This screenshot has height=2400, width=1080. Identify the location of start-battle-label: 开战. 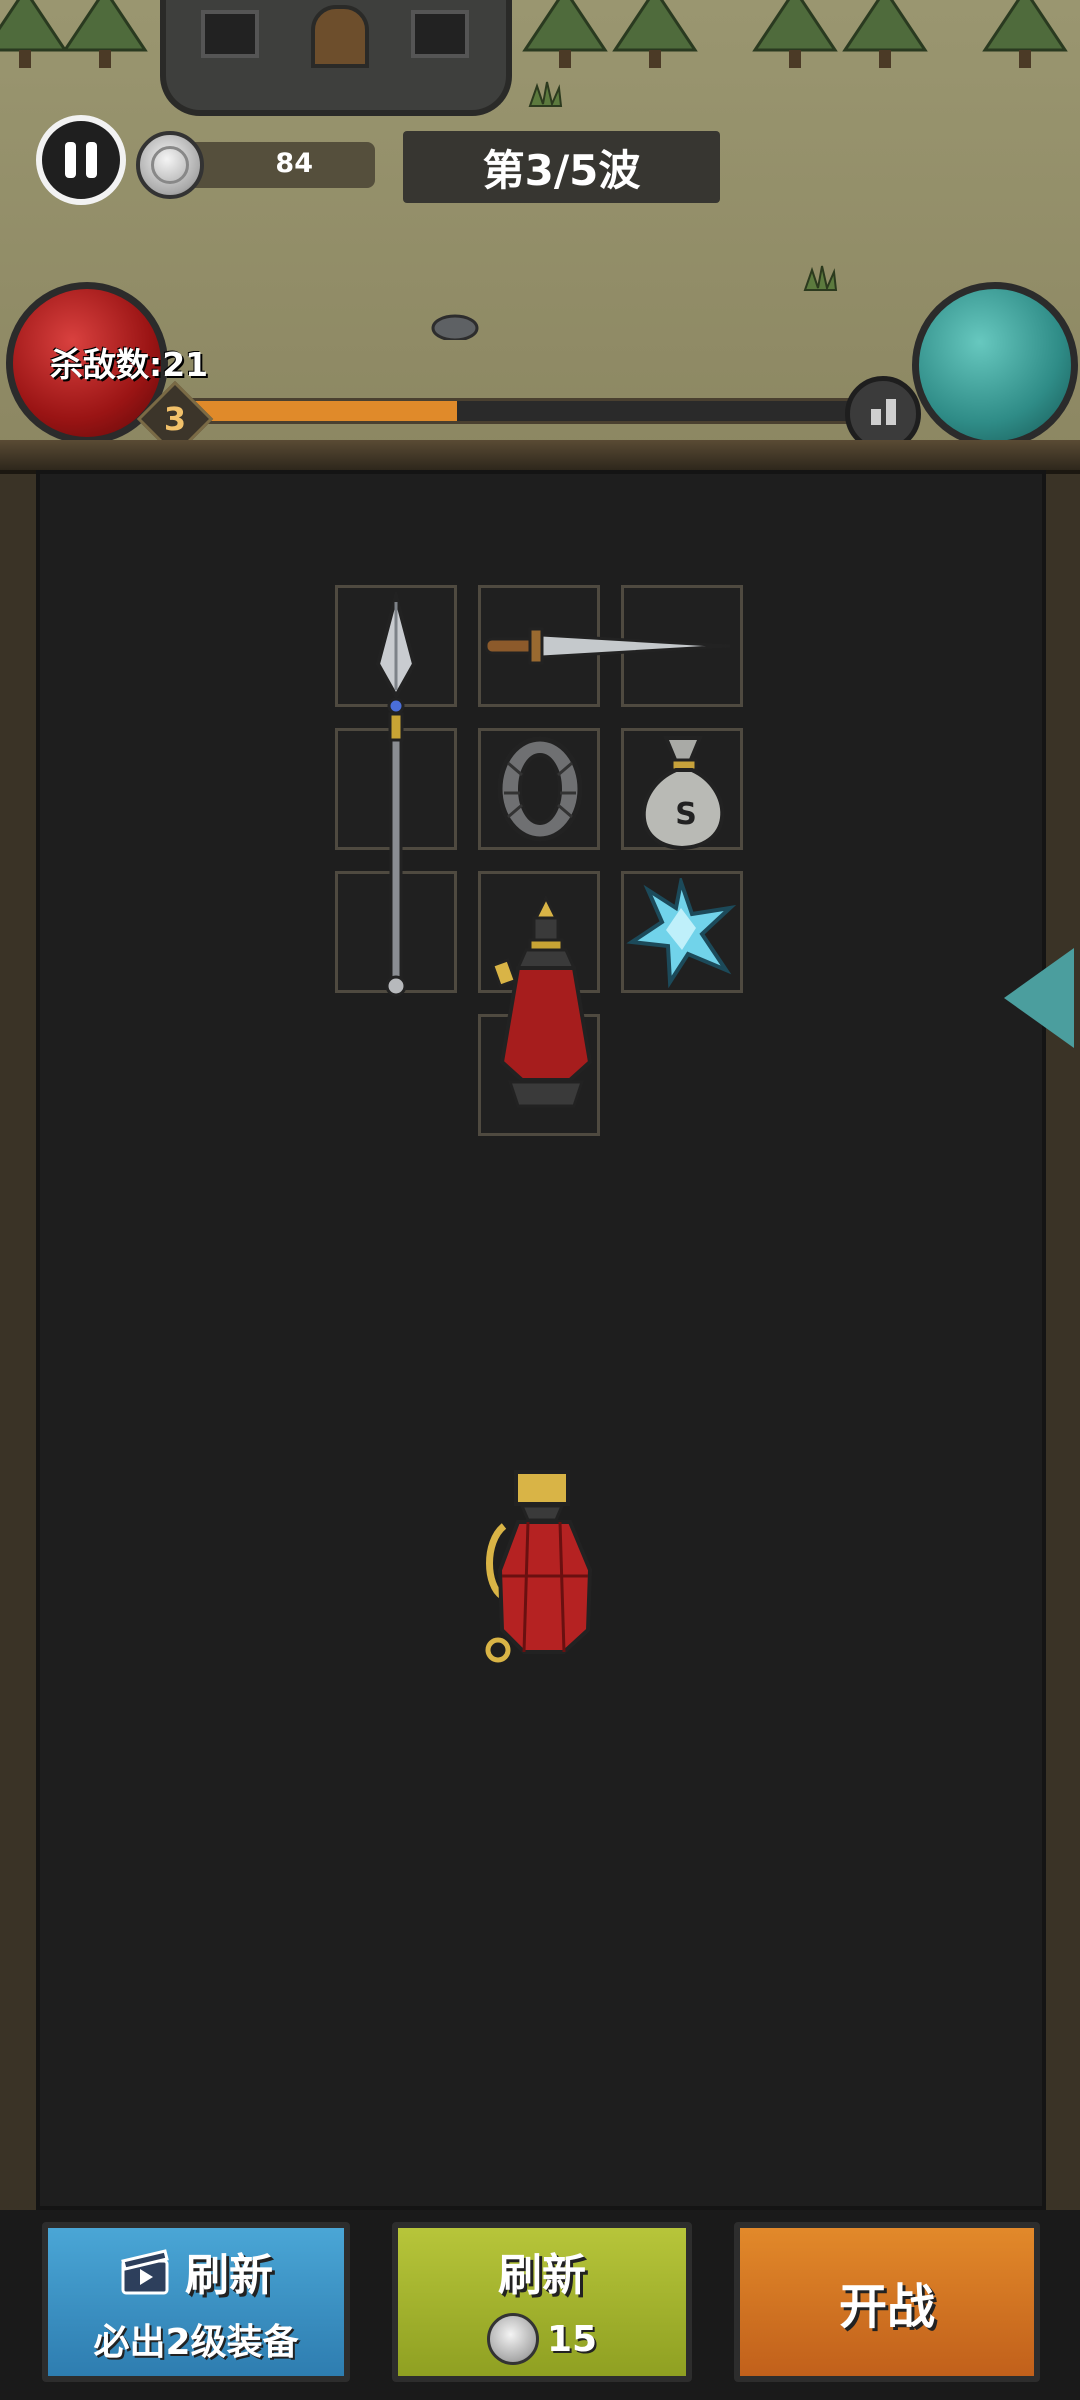
(886, 2307).